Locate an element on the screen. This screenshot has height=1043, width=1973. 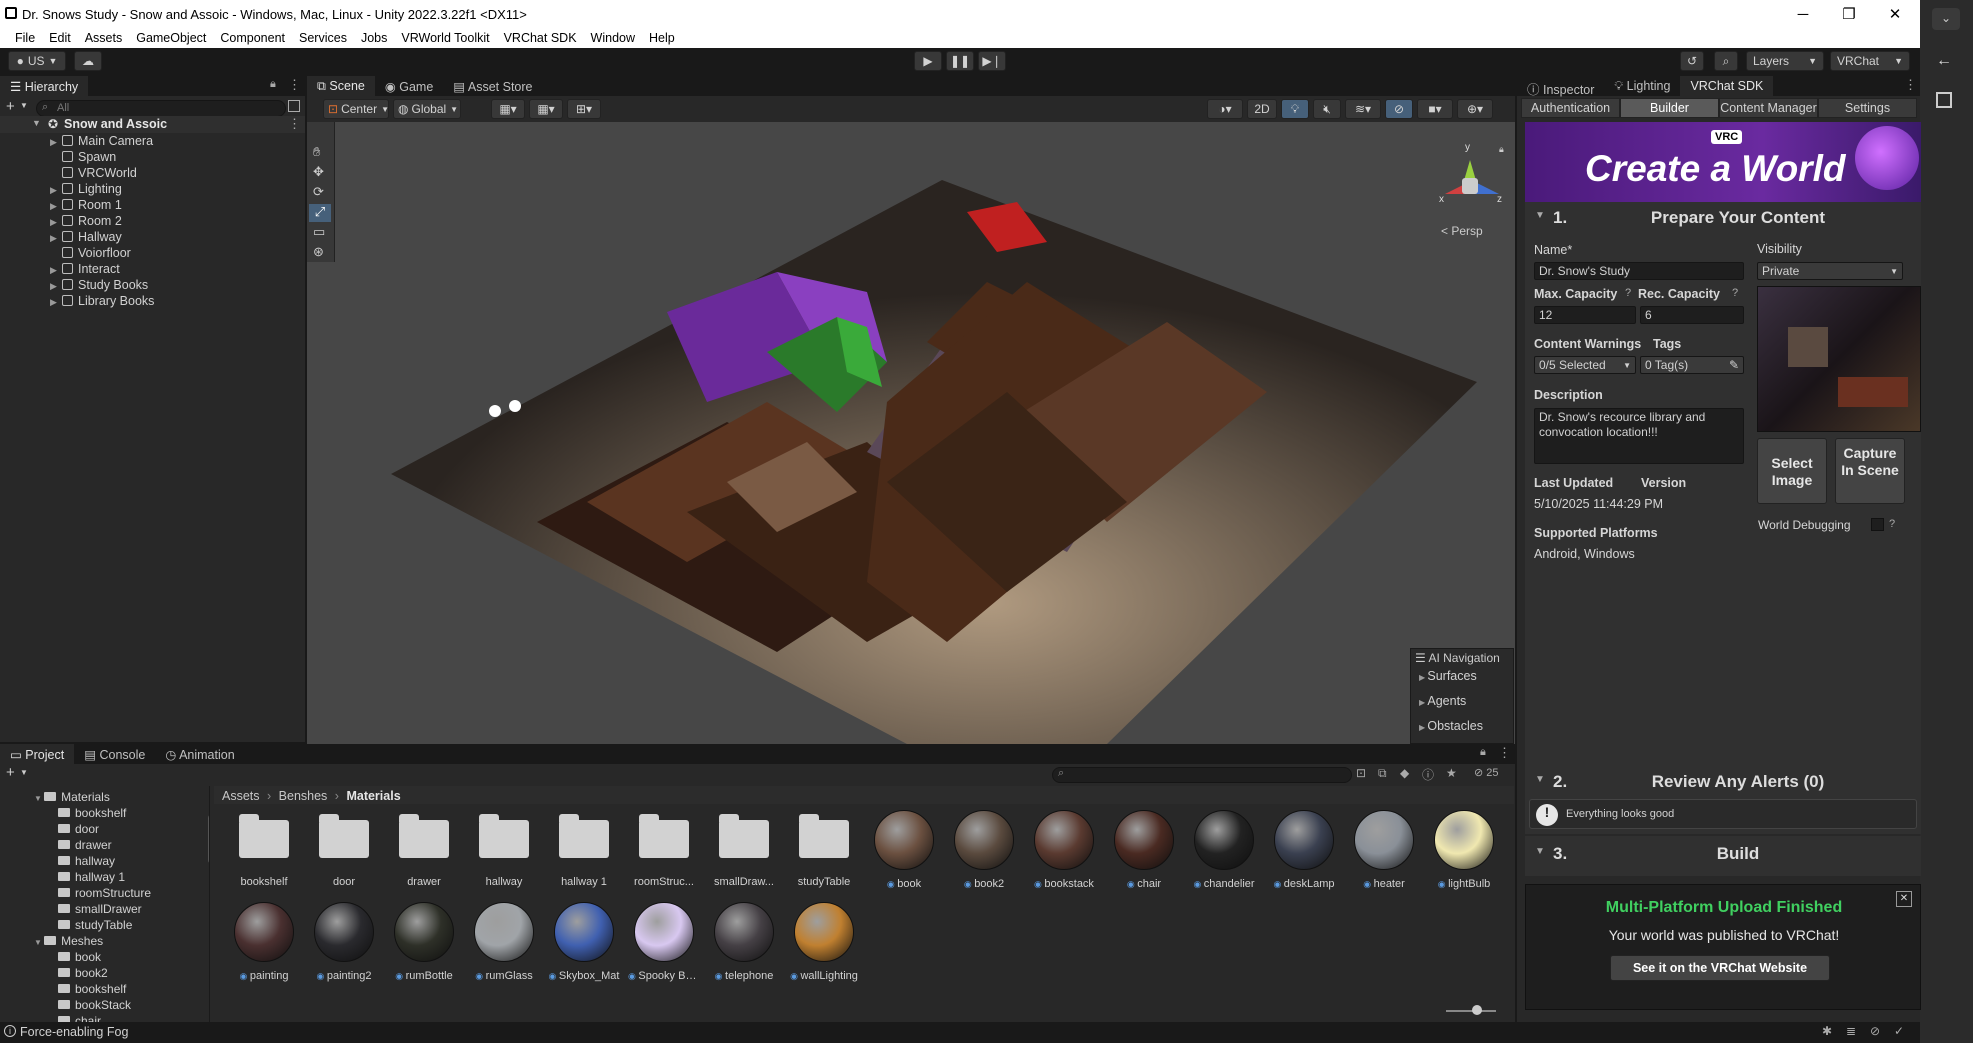
sdk-tab-builder: Builder is located at coordinates (1669, 108).